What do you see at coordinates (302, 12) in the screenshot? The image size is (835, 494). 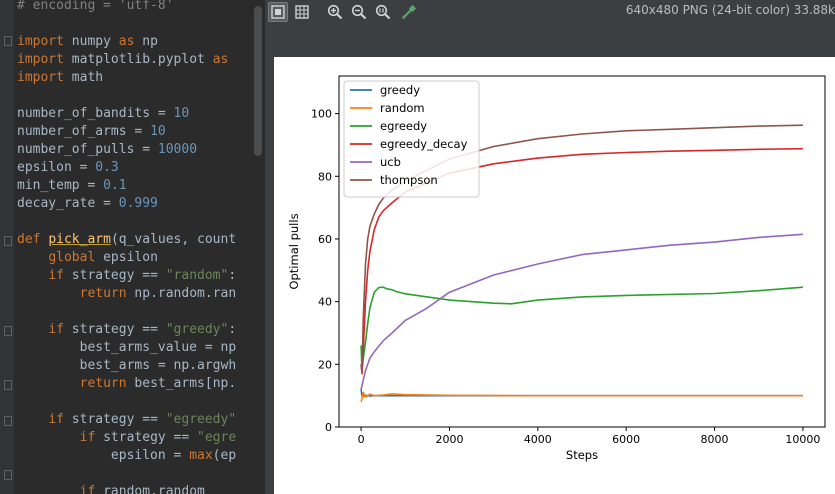 I see `grid-icon` at bounding box center [302, 12].